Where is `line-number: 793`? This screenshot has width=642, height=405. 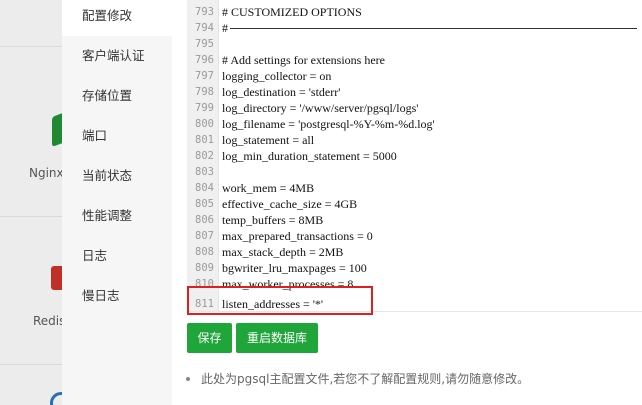 line-number: 793 is located at coordinates (204, 12).